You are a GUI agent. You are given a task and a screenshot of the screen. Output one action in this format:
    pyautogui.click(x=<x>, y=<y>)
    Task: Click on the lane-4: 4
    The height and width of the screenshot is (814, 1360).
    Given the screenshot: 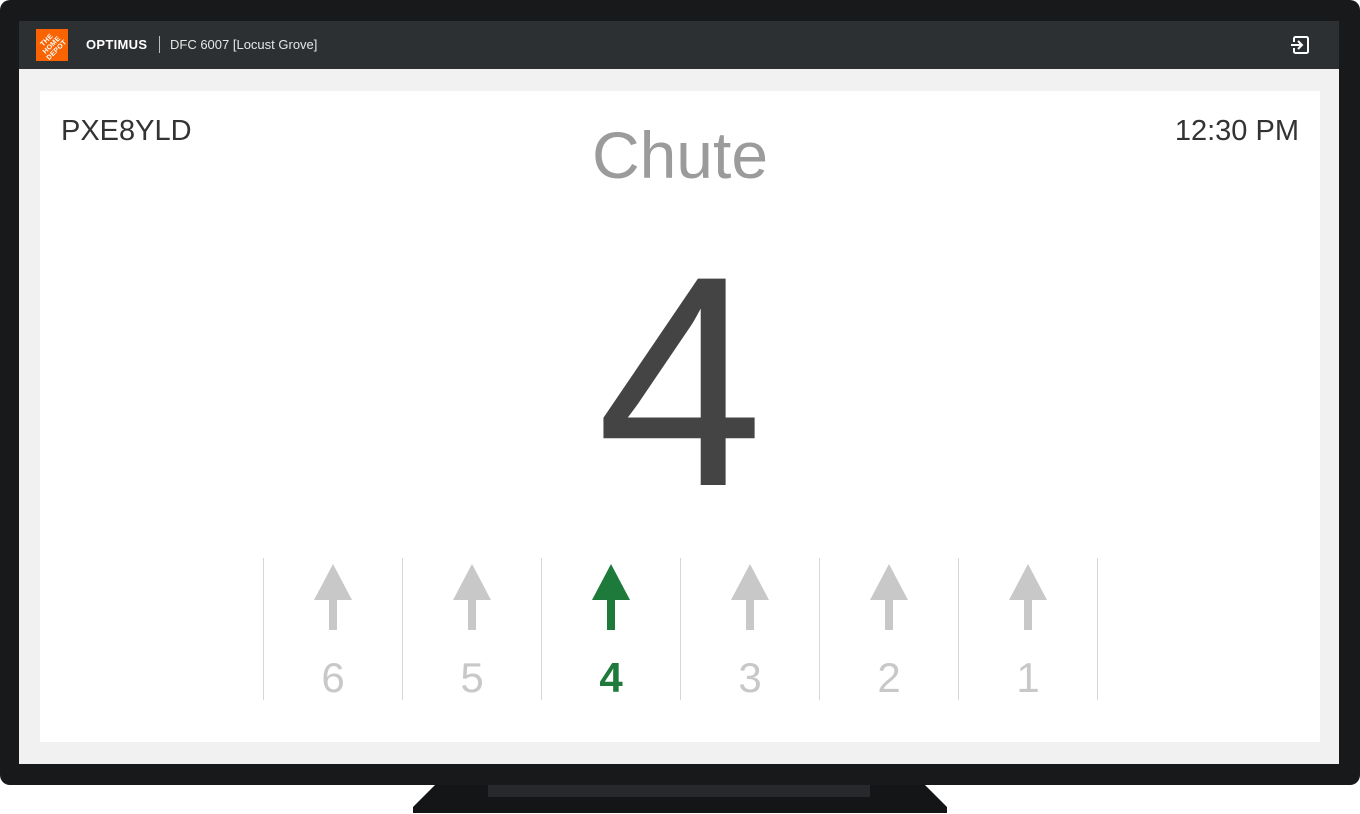 What is the action you would take?
    pyautogui.click(x=611, y=629)
    